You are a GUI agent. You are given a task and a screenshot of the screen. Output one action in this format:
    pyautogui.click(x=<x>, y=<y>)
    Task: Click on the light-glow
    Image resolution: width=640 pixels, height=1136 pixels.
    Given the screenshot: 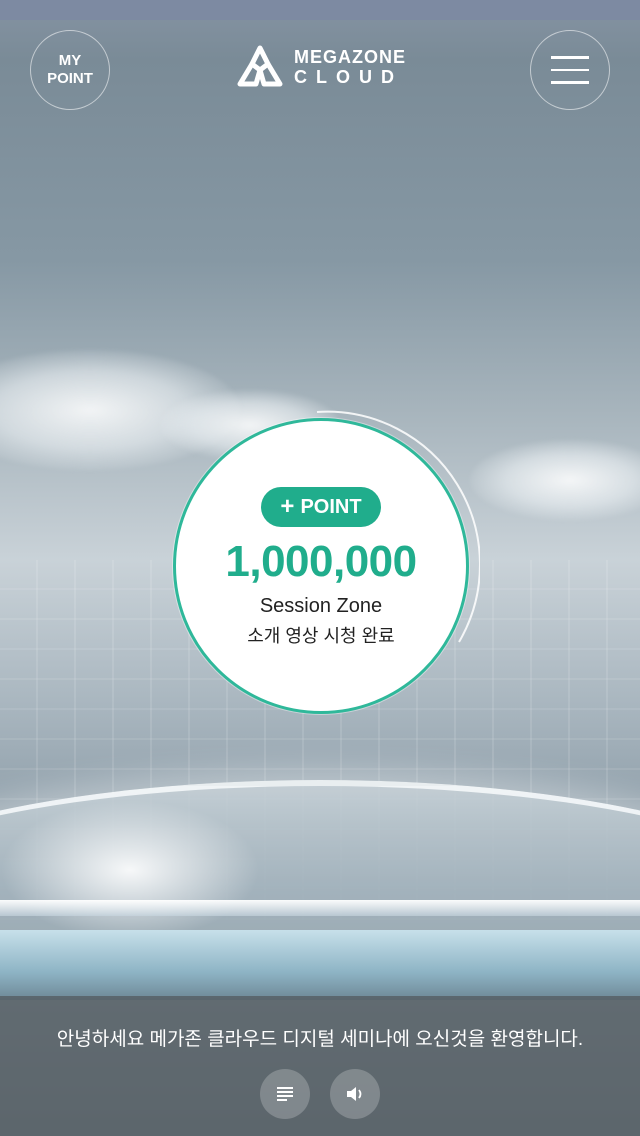 What is the action you would take?
    pyautogui.click(x=130, y=870)
    